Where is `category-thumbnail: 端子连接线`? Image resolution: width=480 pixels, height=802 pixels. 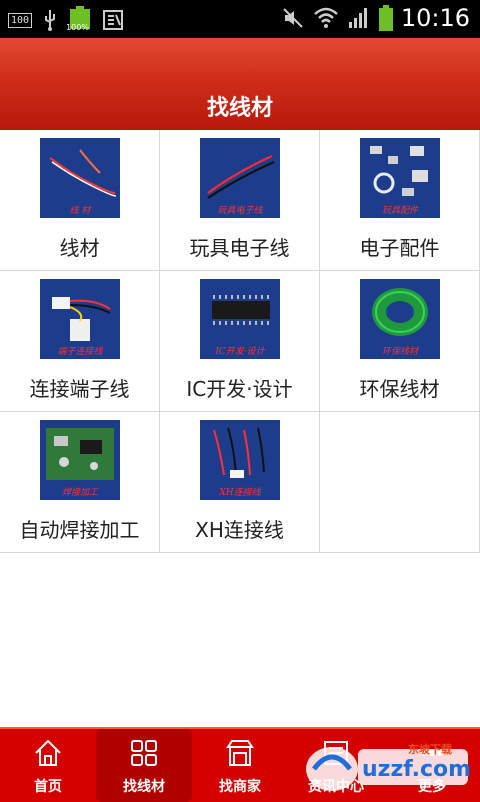
category-thumbnail: 端子连接线 is located at coordinates (80, 319).